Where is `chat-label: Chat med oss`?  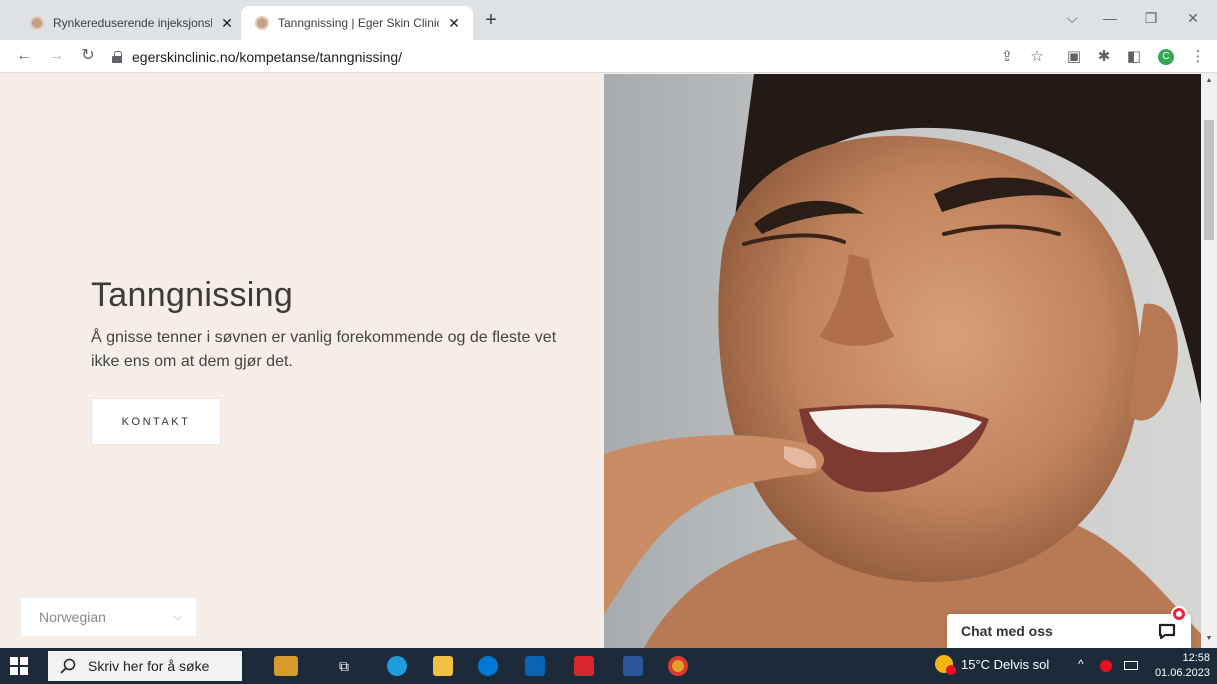
chat-label: Chat med oss is located at coordinates (1007, 631).